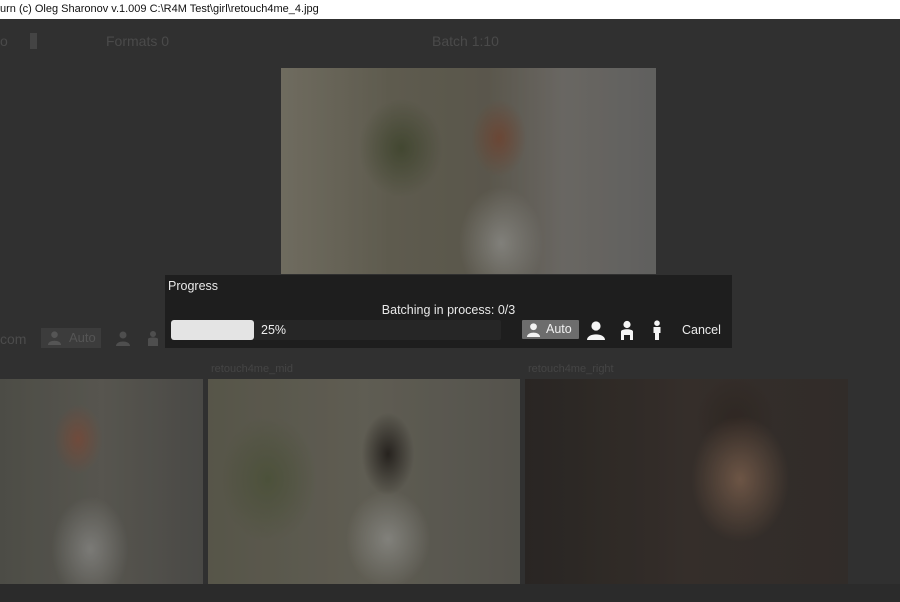 The image size is (900, 602). I want to click on bottom-strip, so click(450, 593).